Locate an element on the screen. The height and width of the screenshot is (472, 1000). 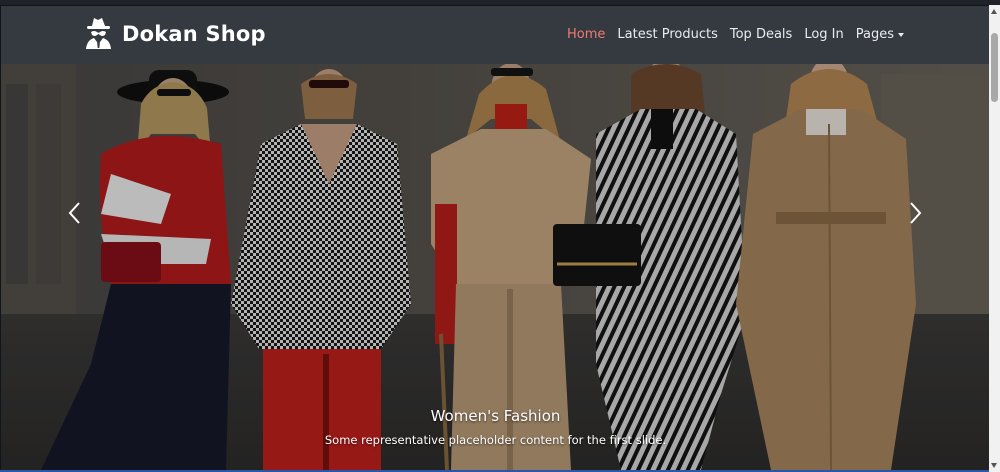
chevron-right-icon is located at coordinates (916, 213).